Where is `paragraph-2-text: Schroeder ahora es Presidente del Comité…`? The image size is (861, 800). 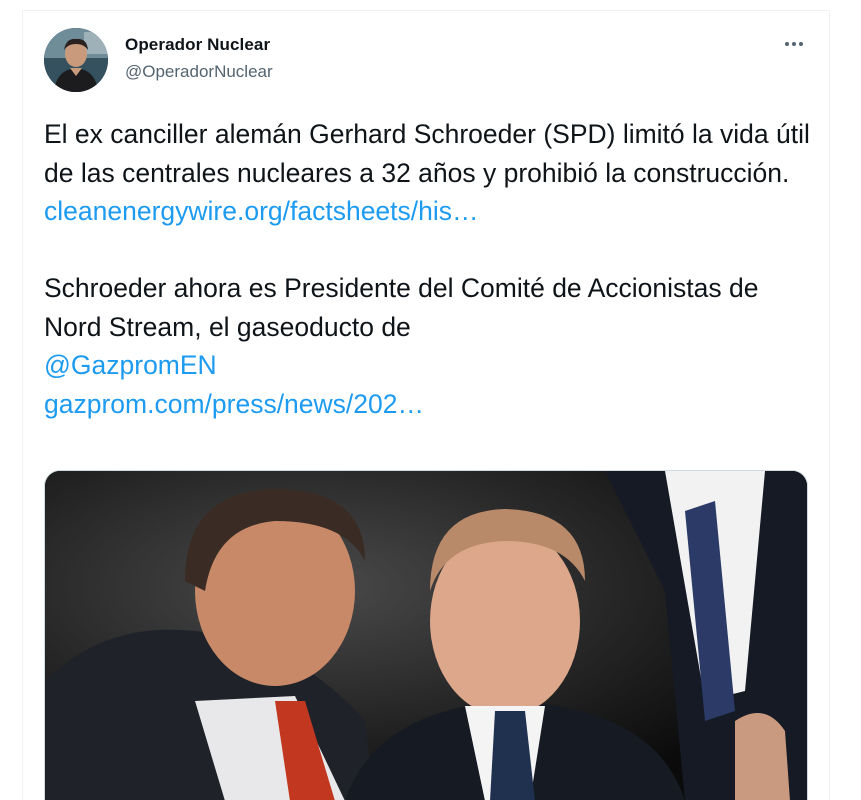
paragraph-2-text: Schroeder ahora es Presidente del Comité… is located at coordinates (401, 307).